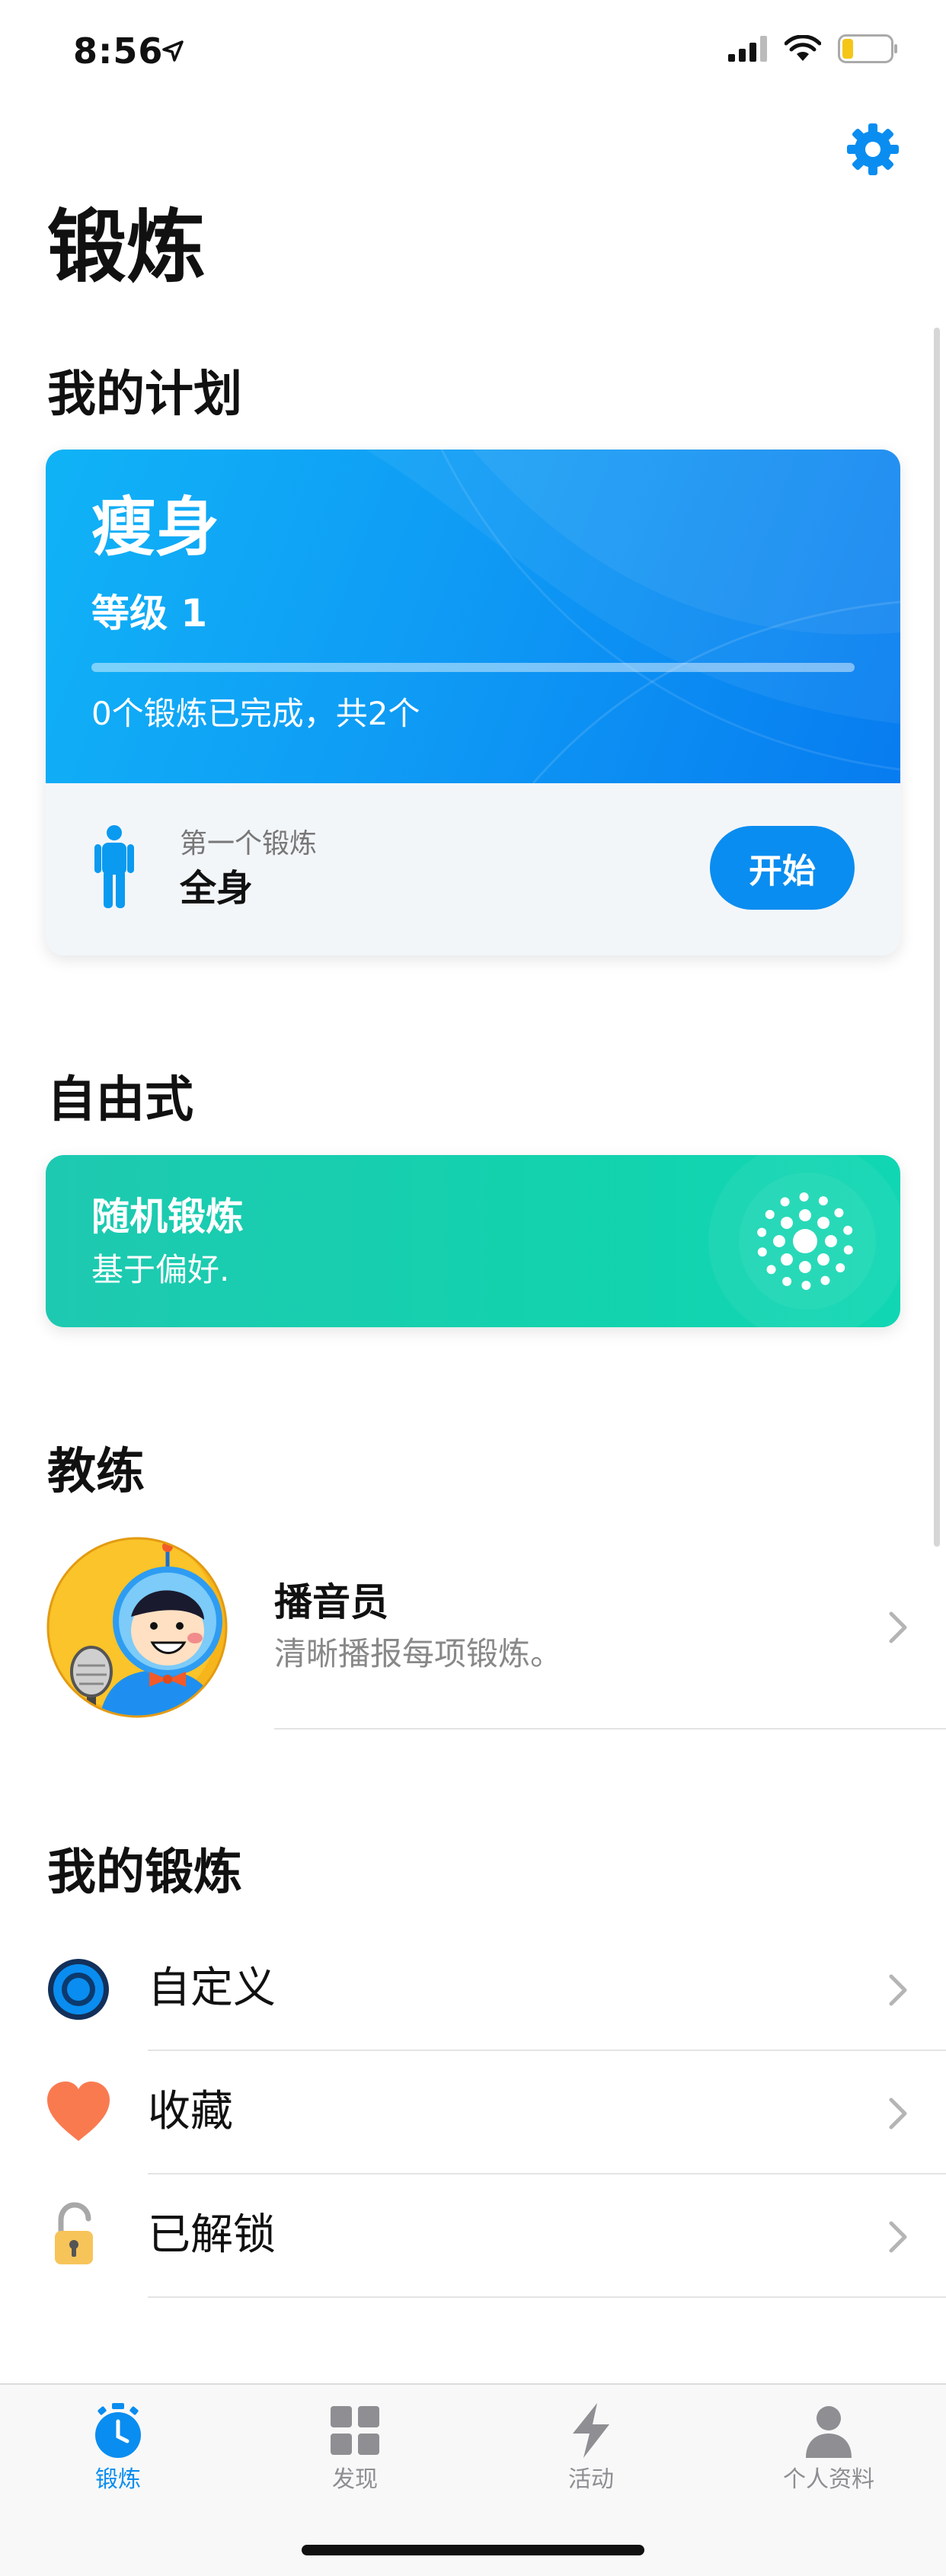  I want to click on tab-activity: 活动, so click(591, 2446).